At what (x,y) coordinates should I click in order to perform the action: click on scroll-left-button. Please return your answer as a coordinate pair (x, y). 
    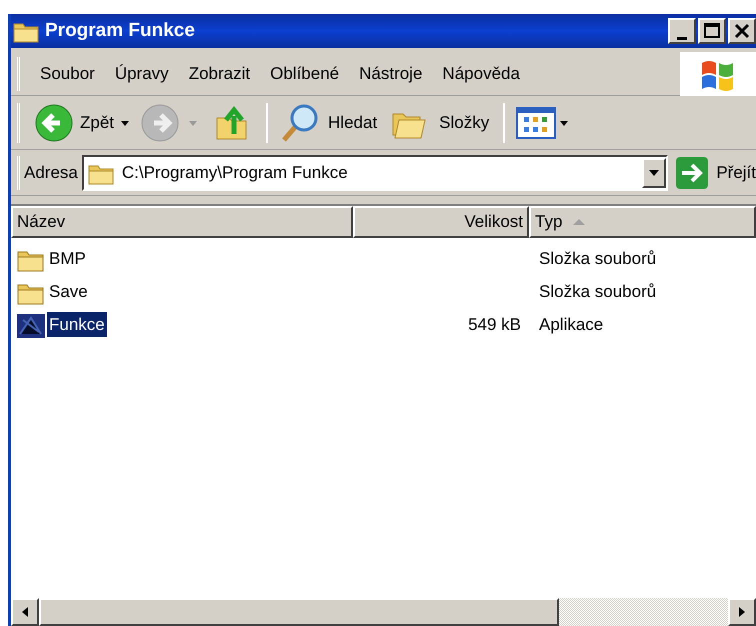
    Looking at the image, I should click on (25, 612).